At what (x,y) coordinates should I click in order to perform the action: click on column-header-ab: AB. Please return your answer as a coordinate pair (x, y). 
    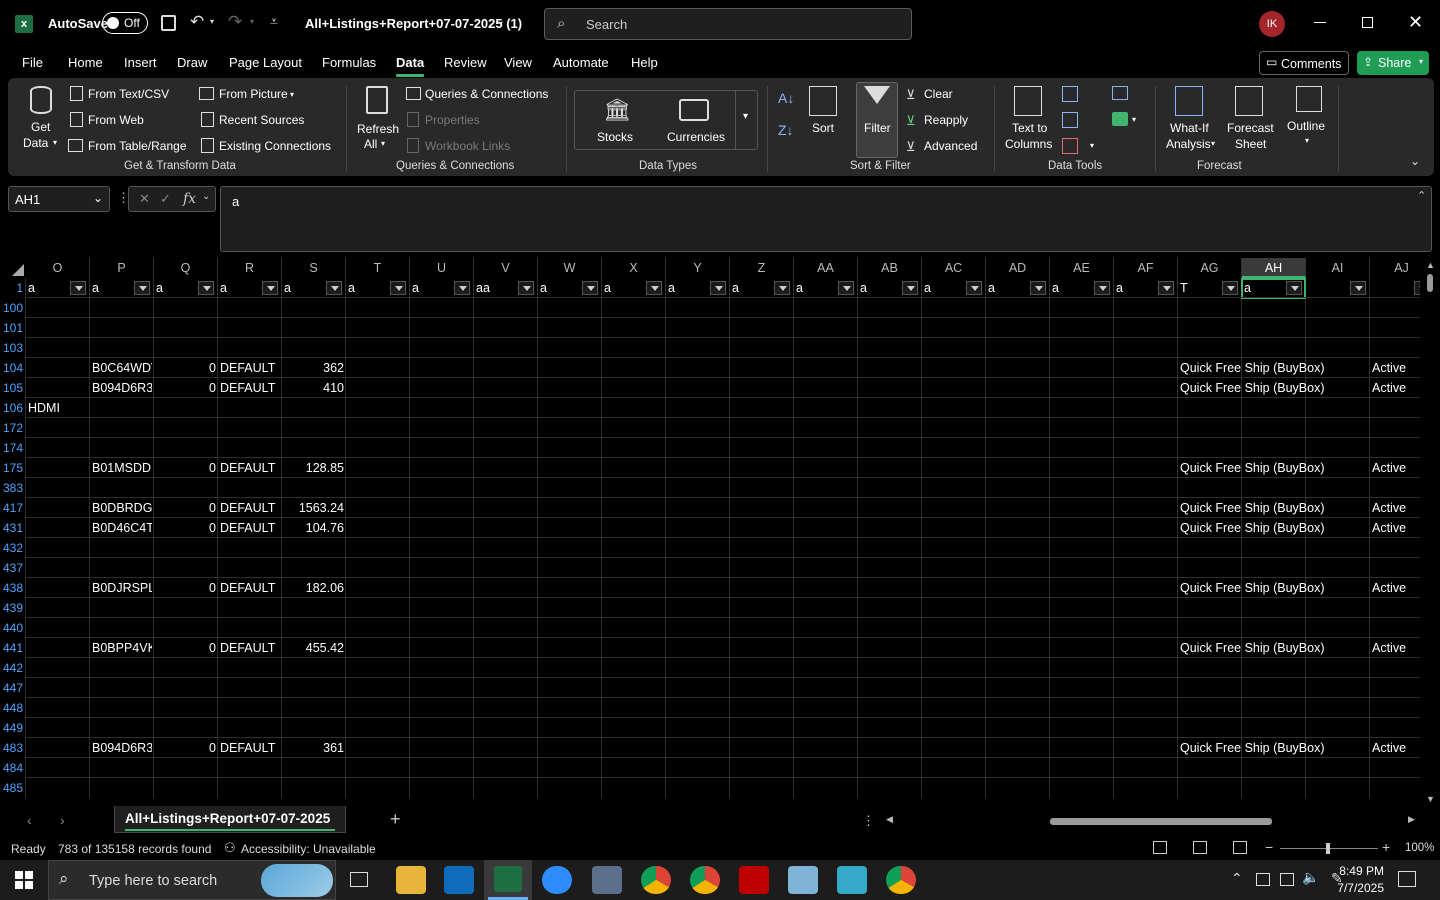
    Looking at the image, I should click on (890, 268).